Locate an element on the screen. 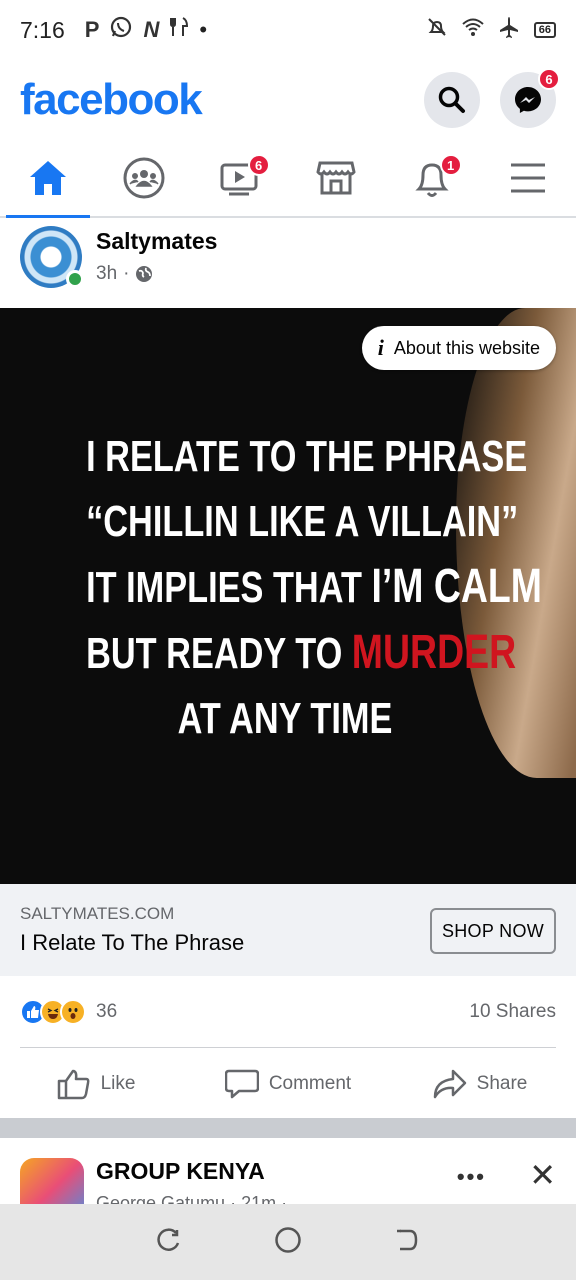  messenger-button: 6 is located at coordinates (530, 98).